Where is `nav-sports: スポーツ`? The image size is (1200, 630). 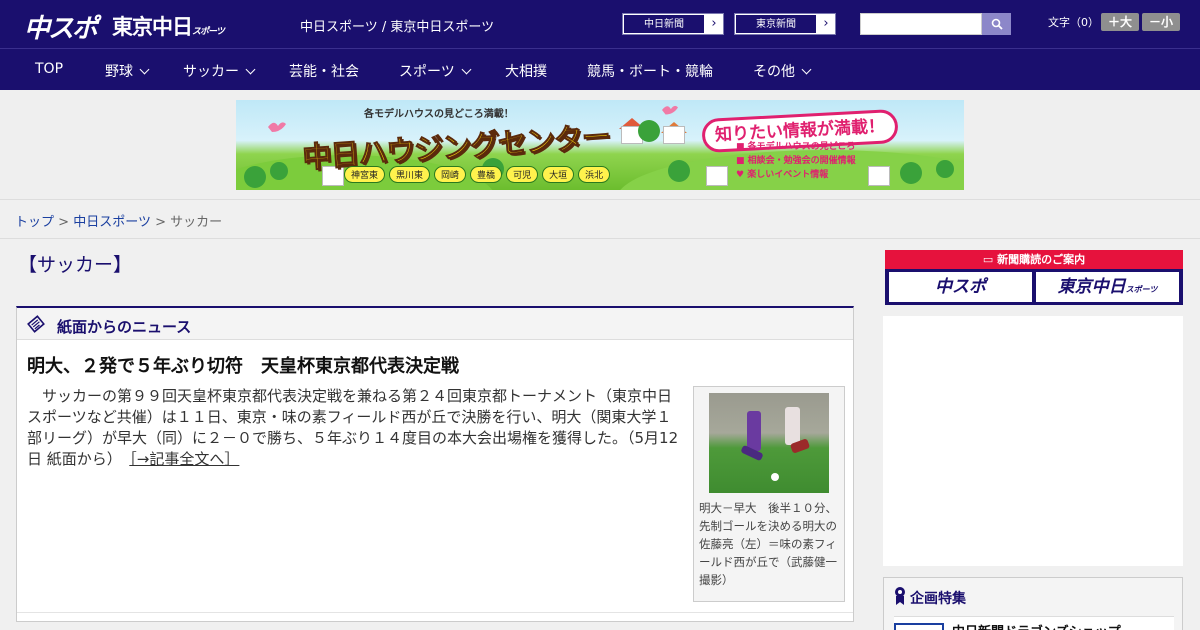
nav-sports: スポーツ is located at coordinates (435, 71).